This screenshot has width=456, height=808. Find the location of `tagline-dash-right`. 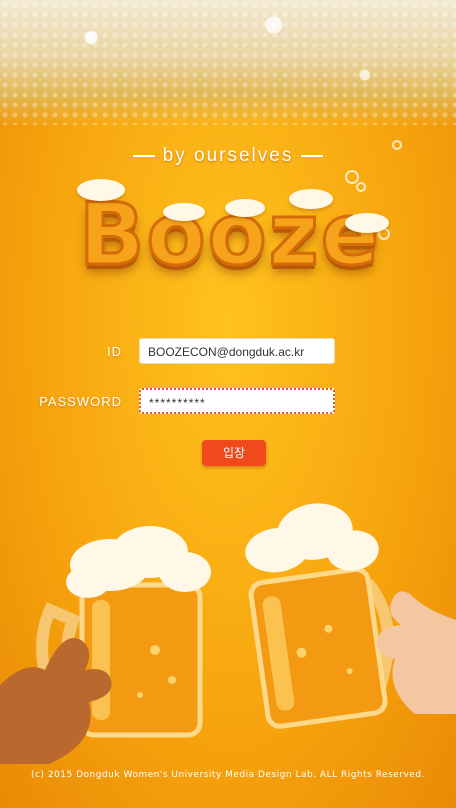

tagline-dash-right is located at coordinates (312, 155).